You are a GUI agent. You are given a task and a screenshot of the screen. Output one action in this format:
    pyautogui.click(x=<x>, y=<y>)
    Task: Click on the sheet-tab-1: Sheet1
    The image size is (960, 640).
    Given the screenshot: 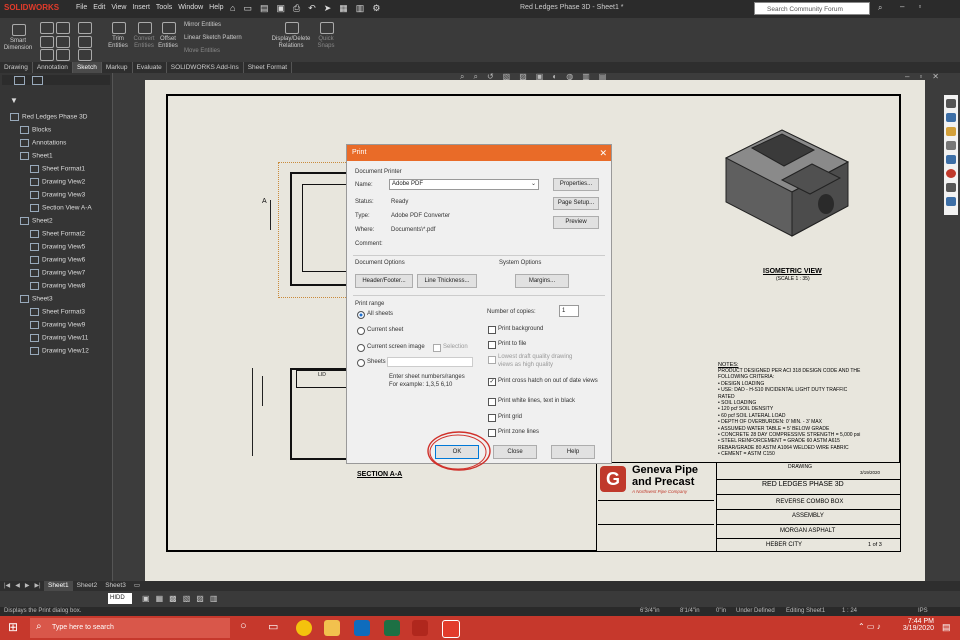 What is the action you would take?
    pyautogui.click(x=58, y=586)
    